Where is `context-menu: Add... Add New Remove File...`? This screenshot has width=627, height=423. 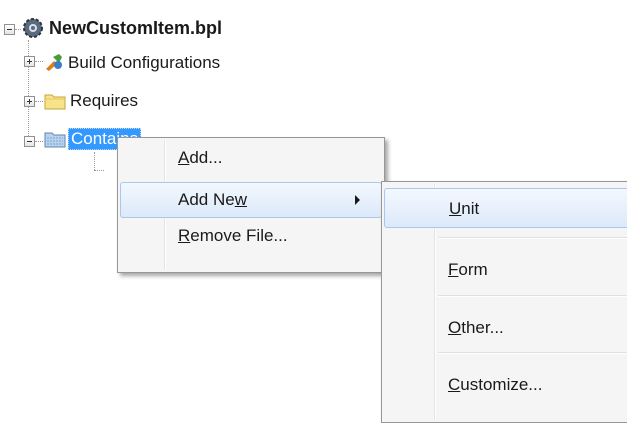 context-menu: Add... Add New Remove File... is located at coordinates (251, 205).